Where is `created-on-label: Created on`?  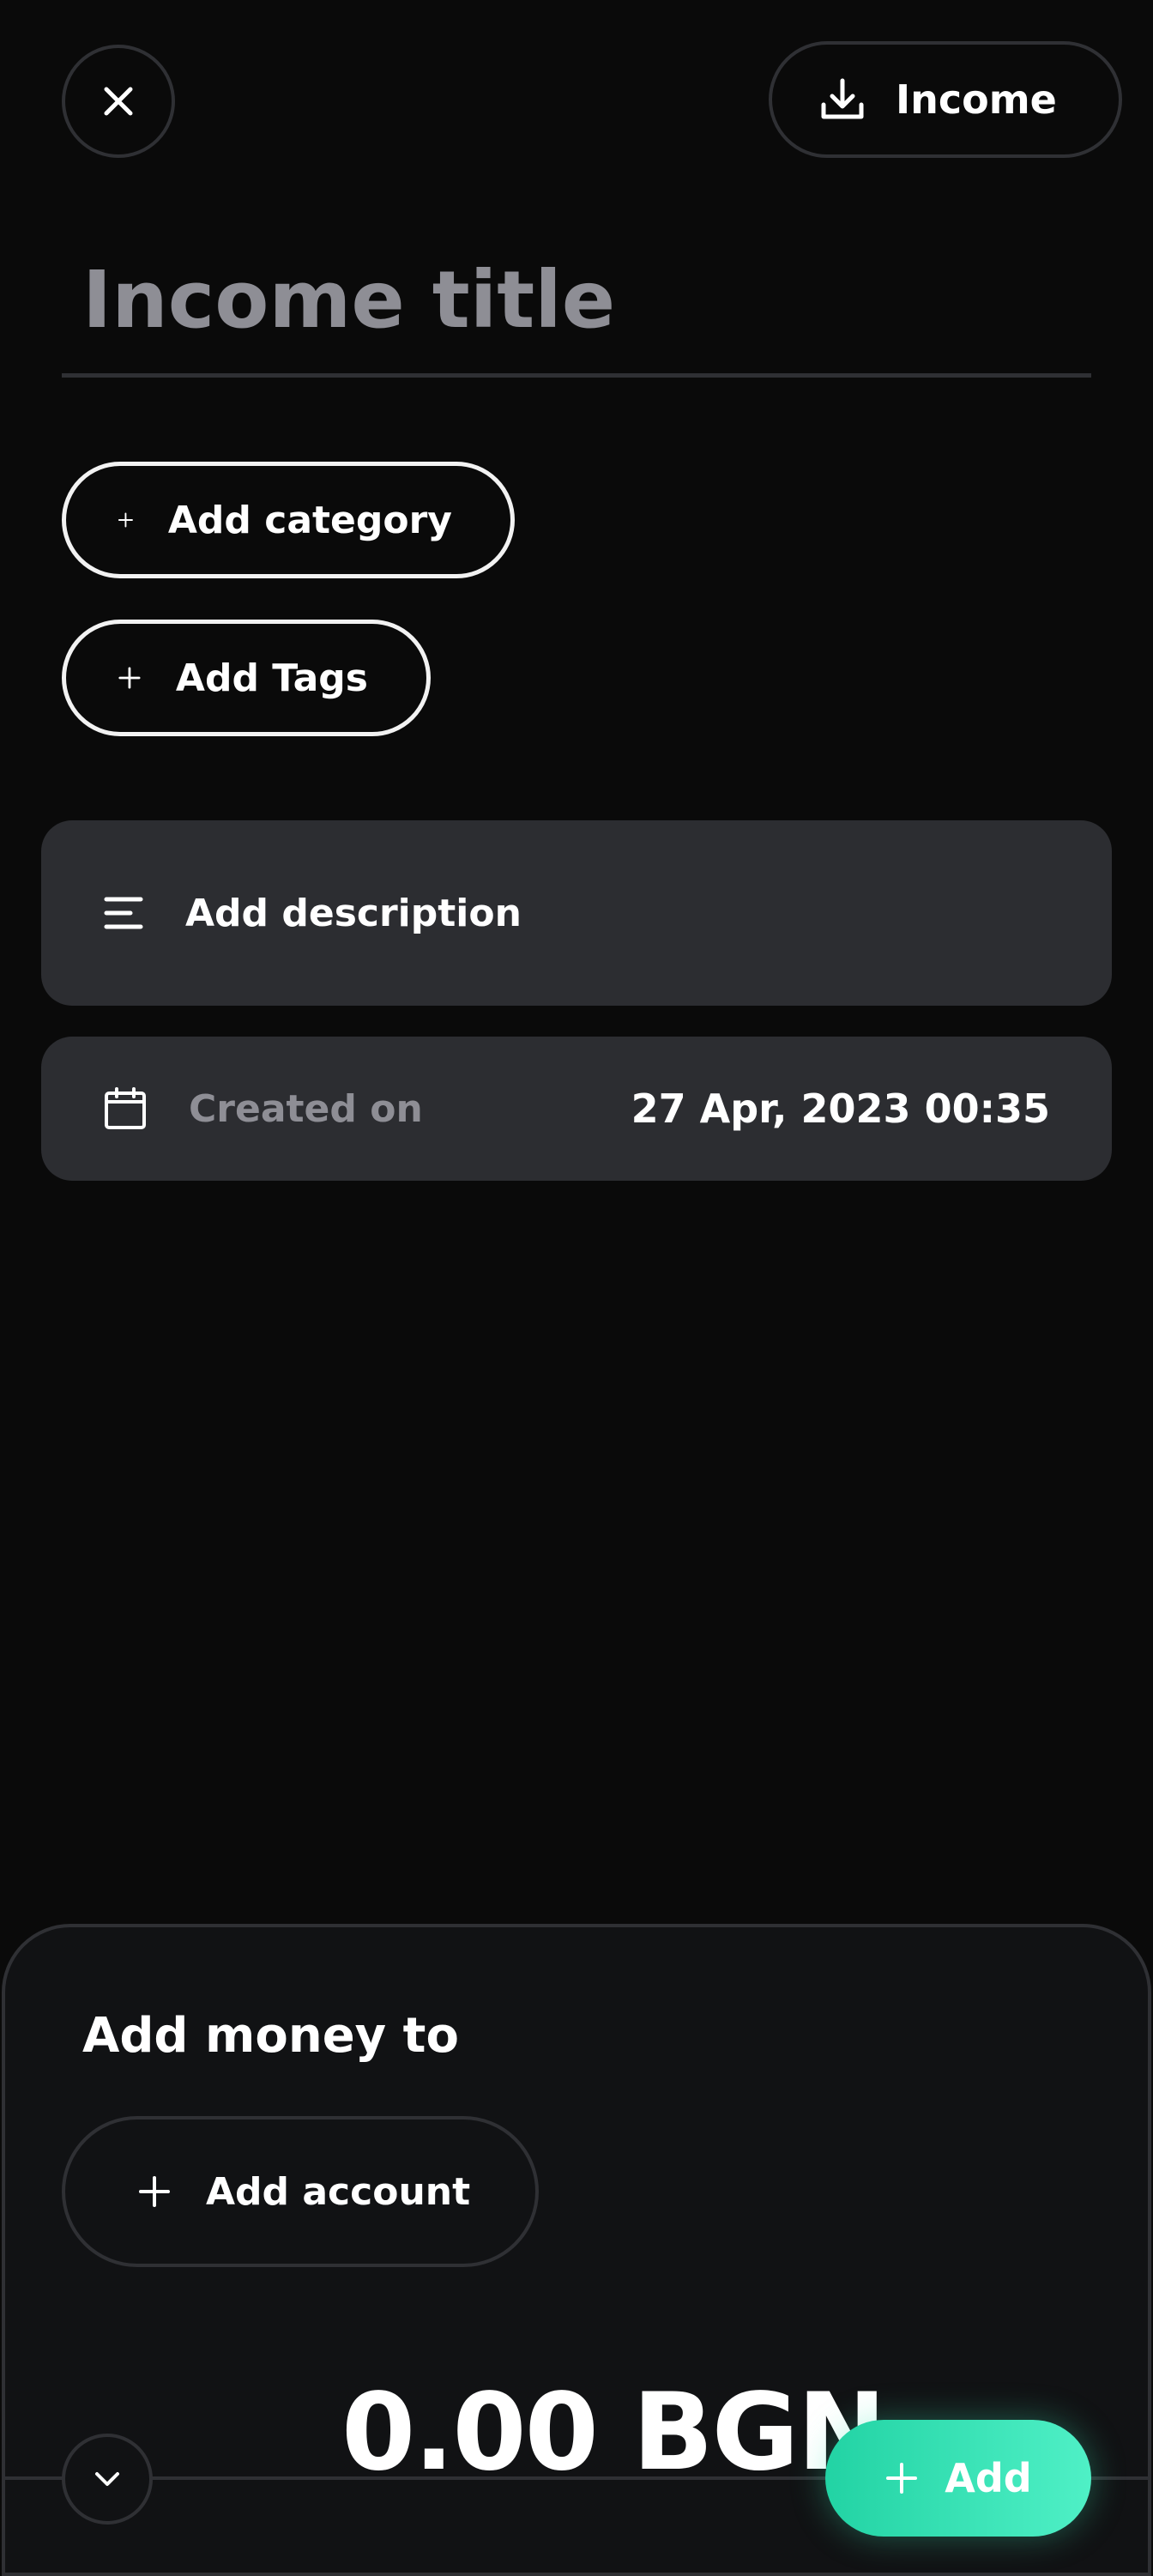
created-on-label: Created on is located at coordinates (306, 1108).